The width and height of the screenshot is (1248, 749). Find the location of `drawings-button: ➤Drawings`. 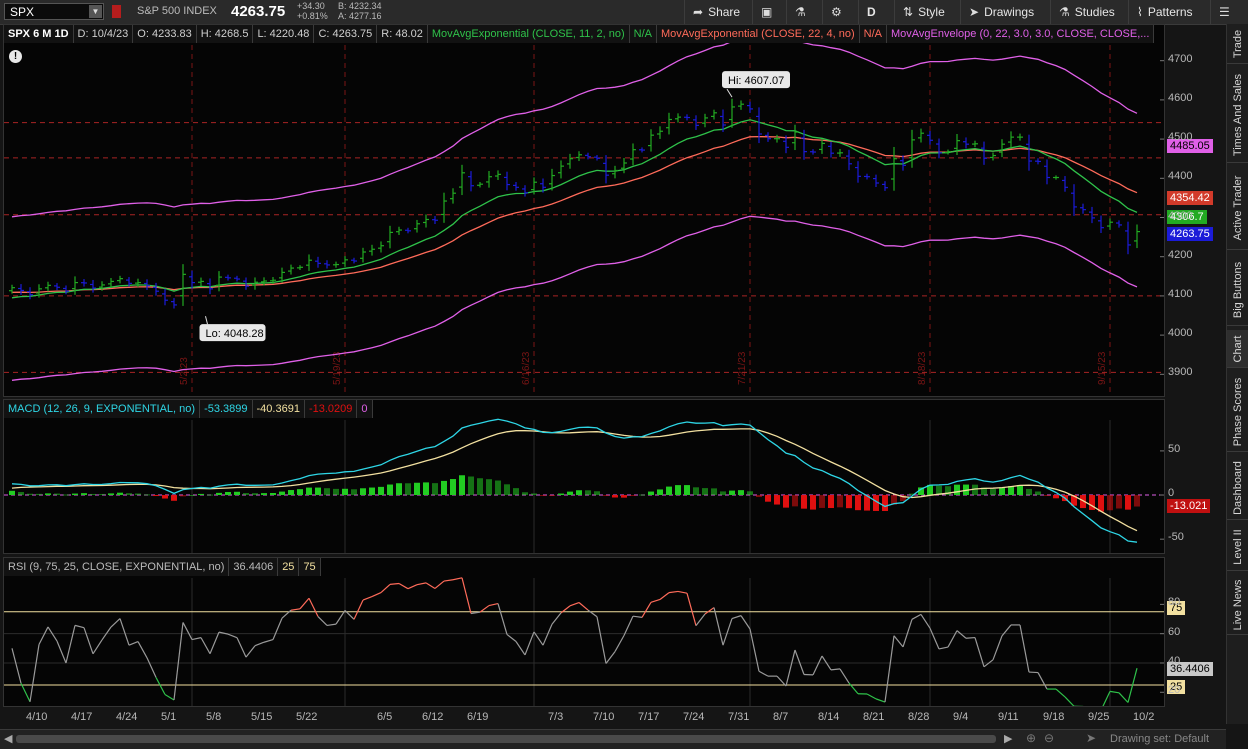

drawings-button: ➤Drawings is located at coordinates (1005, 12).